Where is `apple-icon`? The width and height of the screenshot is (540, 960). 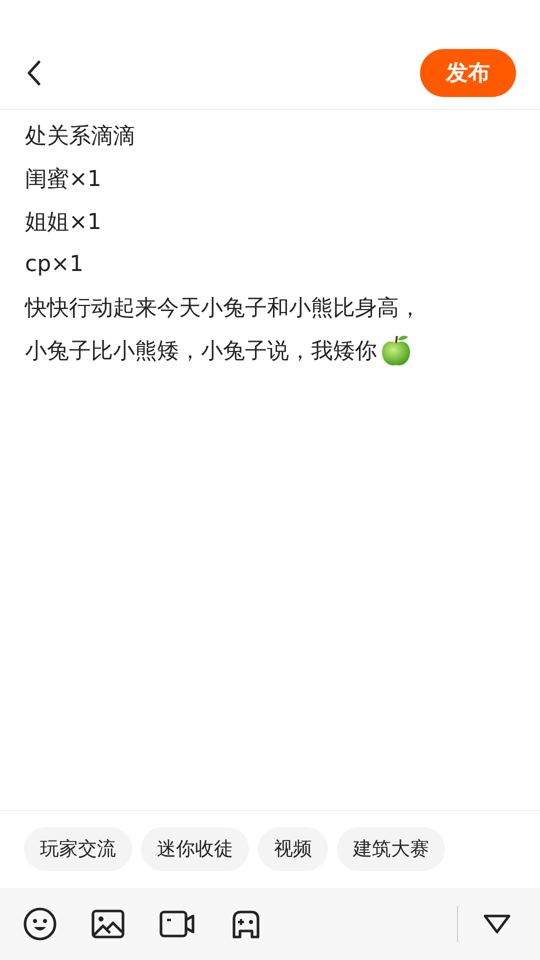
apple-icon is located at coordinates (396, 351).